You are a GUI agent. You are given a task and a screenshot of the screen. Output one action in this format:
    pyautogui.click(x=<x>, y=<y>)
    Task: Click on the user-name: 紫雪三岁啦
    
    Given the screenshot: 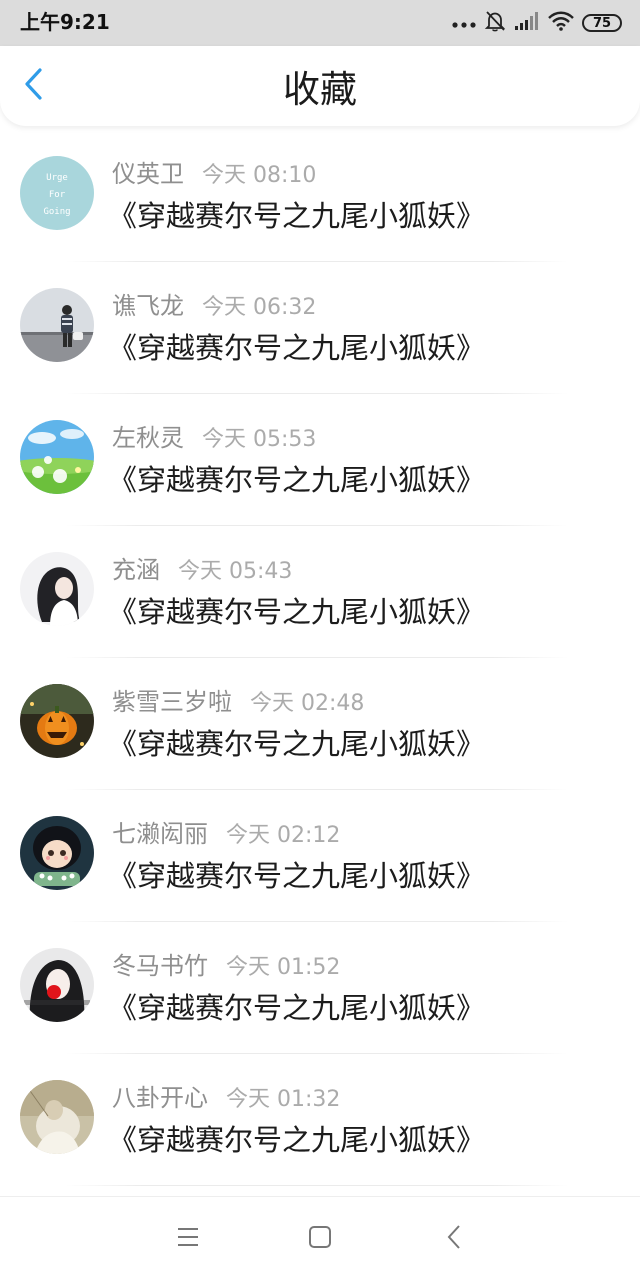 What is the action you would take?
    pyautogui.click(x=172, y=702)
    